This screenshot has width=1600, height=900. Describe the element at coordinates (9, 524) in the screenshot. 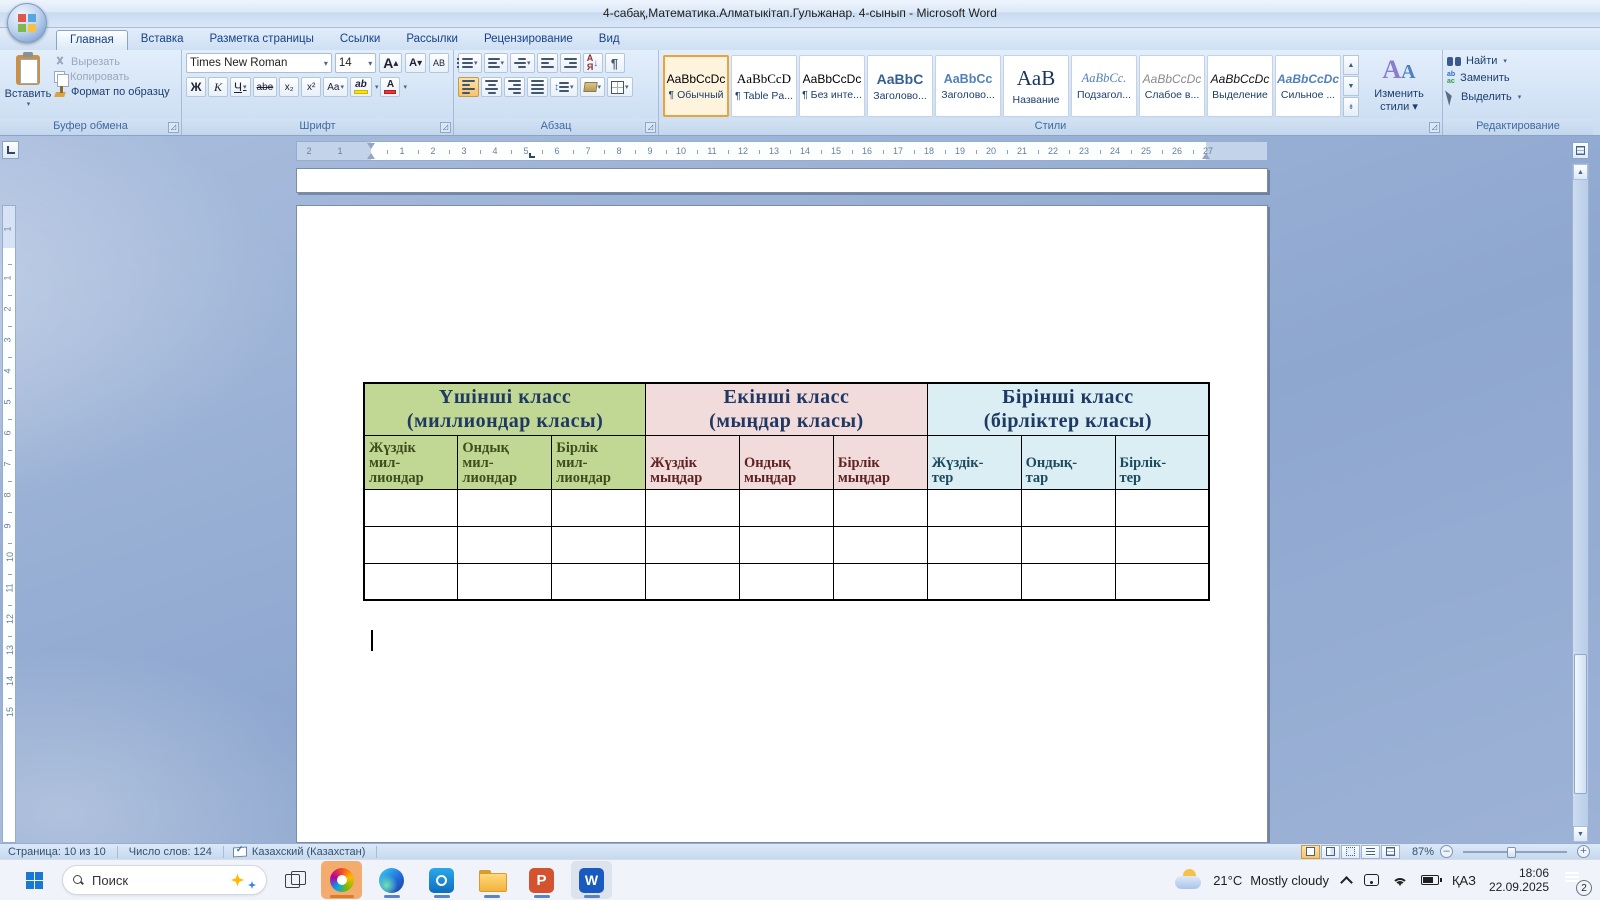

I see `vertical-ruler: 1 1 2 3 4 5 6 7 8 9 10 11 12 13 14 15` at that location.